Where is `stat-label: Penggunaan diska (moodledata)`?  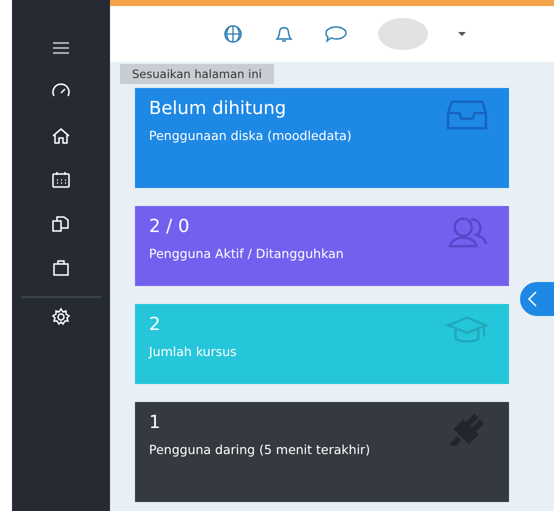 stat-label: Penggunaan diska (moodledata) is located at coordinates (251, 136).